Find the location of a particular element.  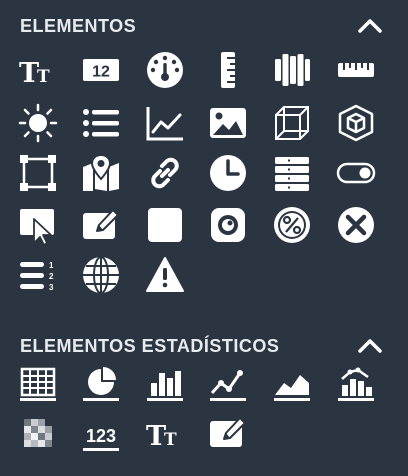

number-icon-text: 12 is located at coordinates (101, 72).